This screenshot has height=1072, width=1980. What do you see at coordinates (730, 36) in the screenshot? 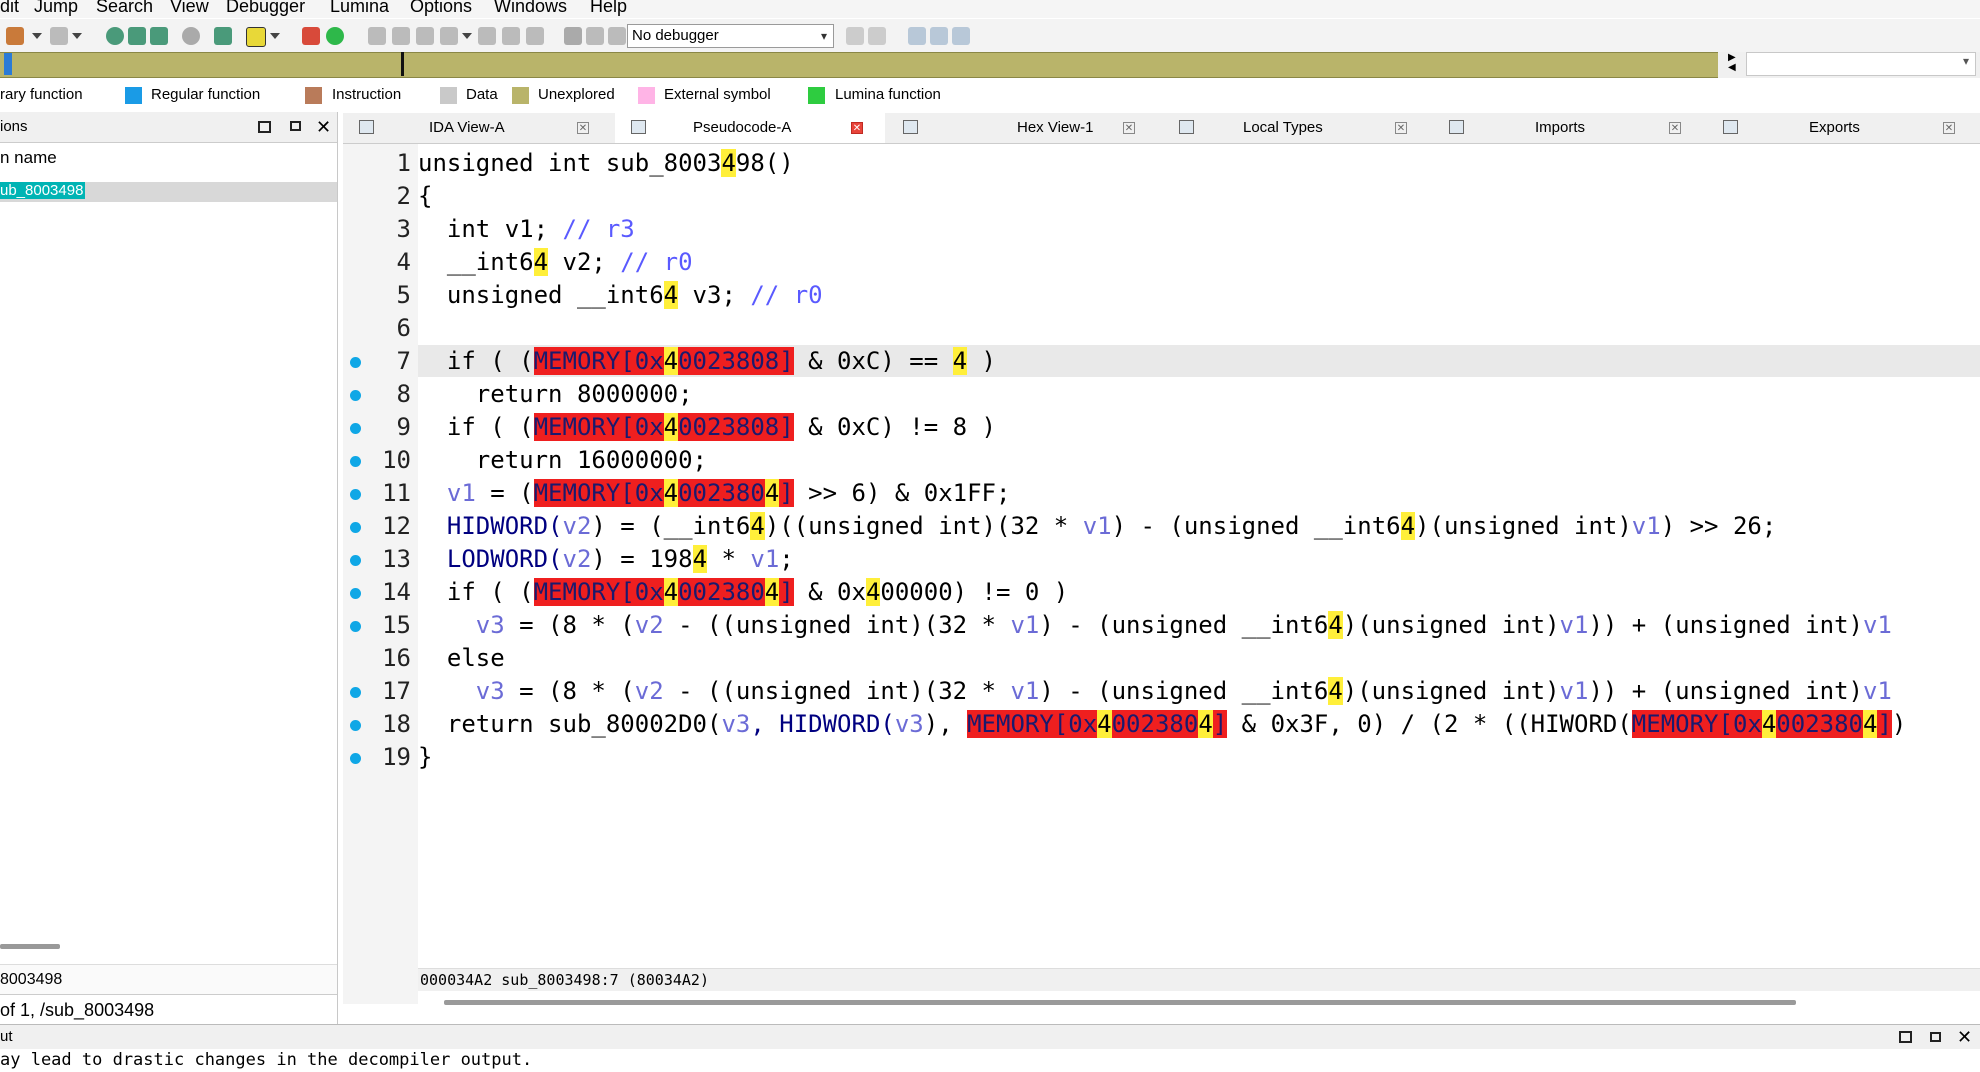
I see `debugger-select: No debugger ▾` at bounding box center [730, 36].